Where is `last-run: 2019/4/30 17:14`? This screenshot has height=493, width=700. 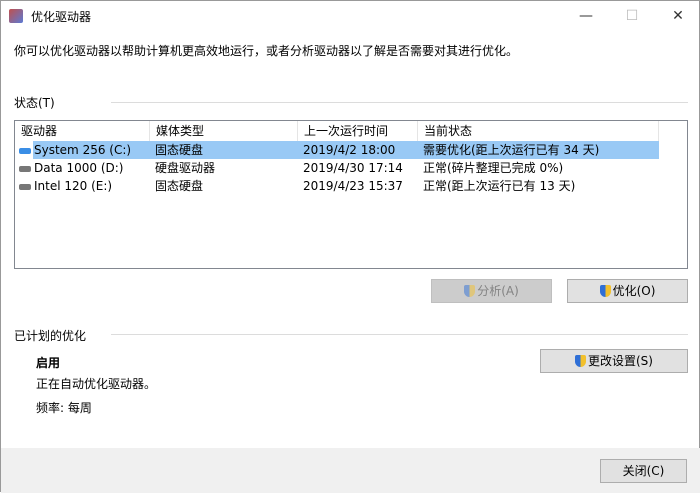 last-run: 2019/4/30 17:14 is located at coordinates (353, 168).